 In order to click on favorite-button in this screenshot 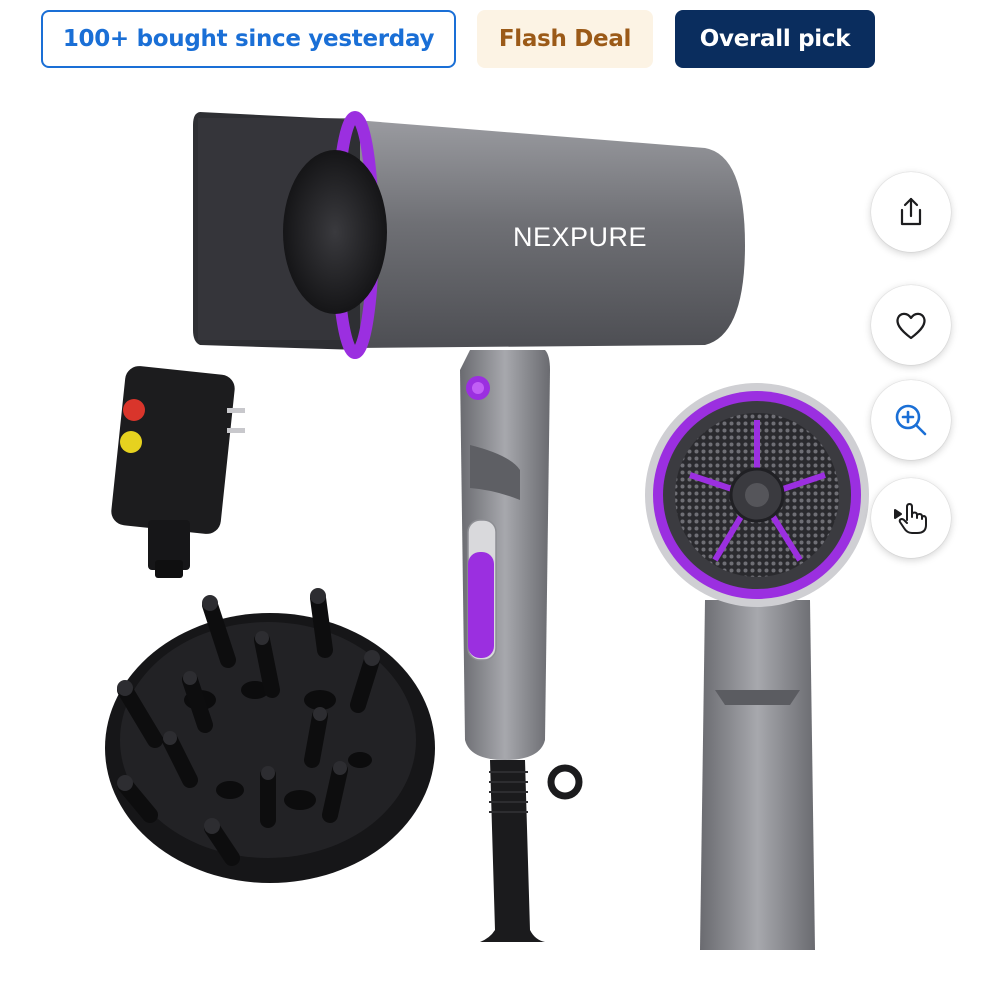, I will do `click(911, 325)`.